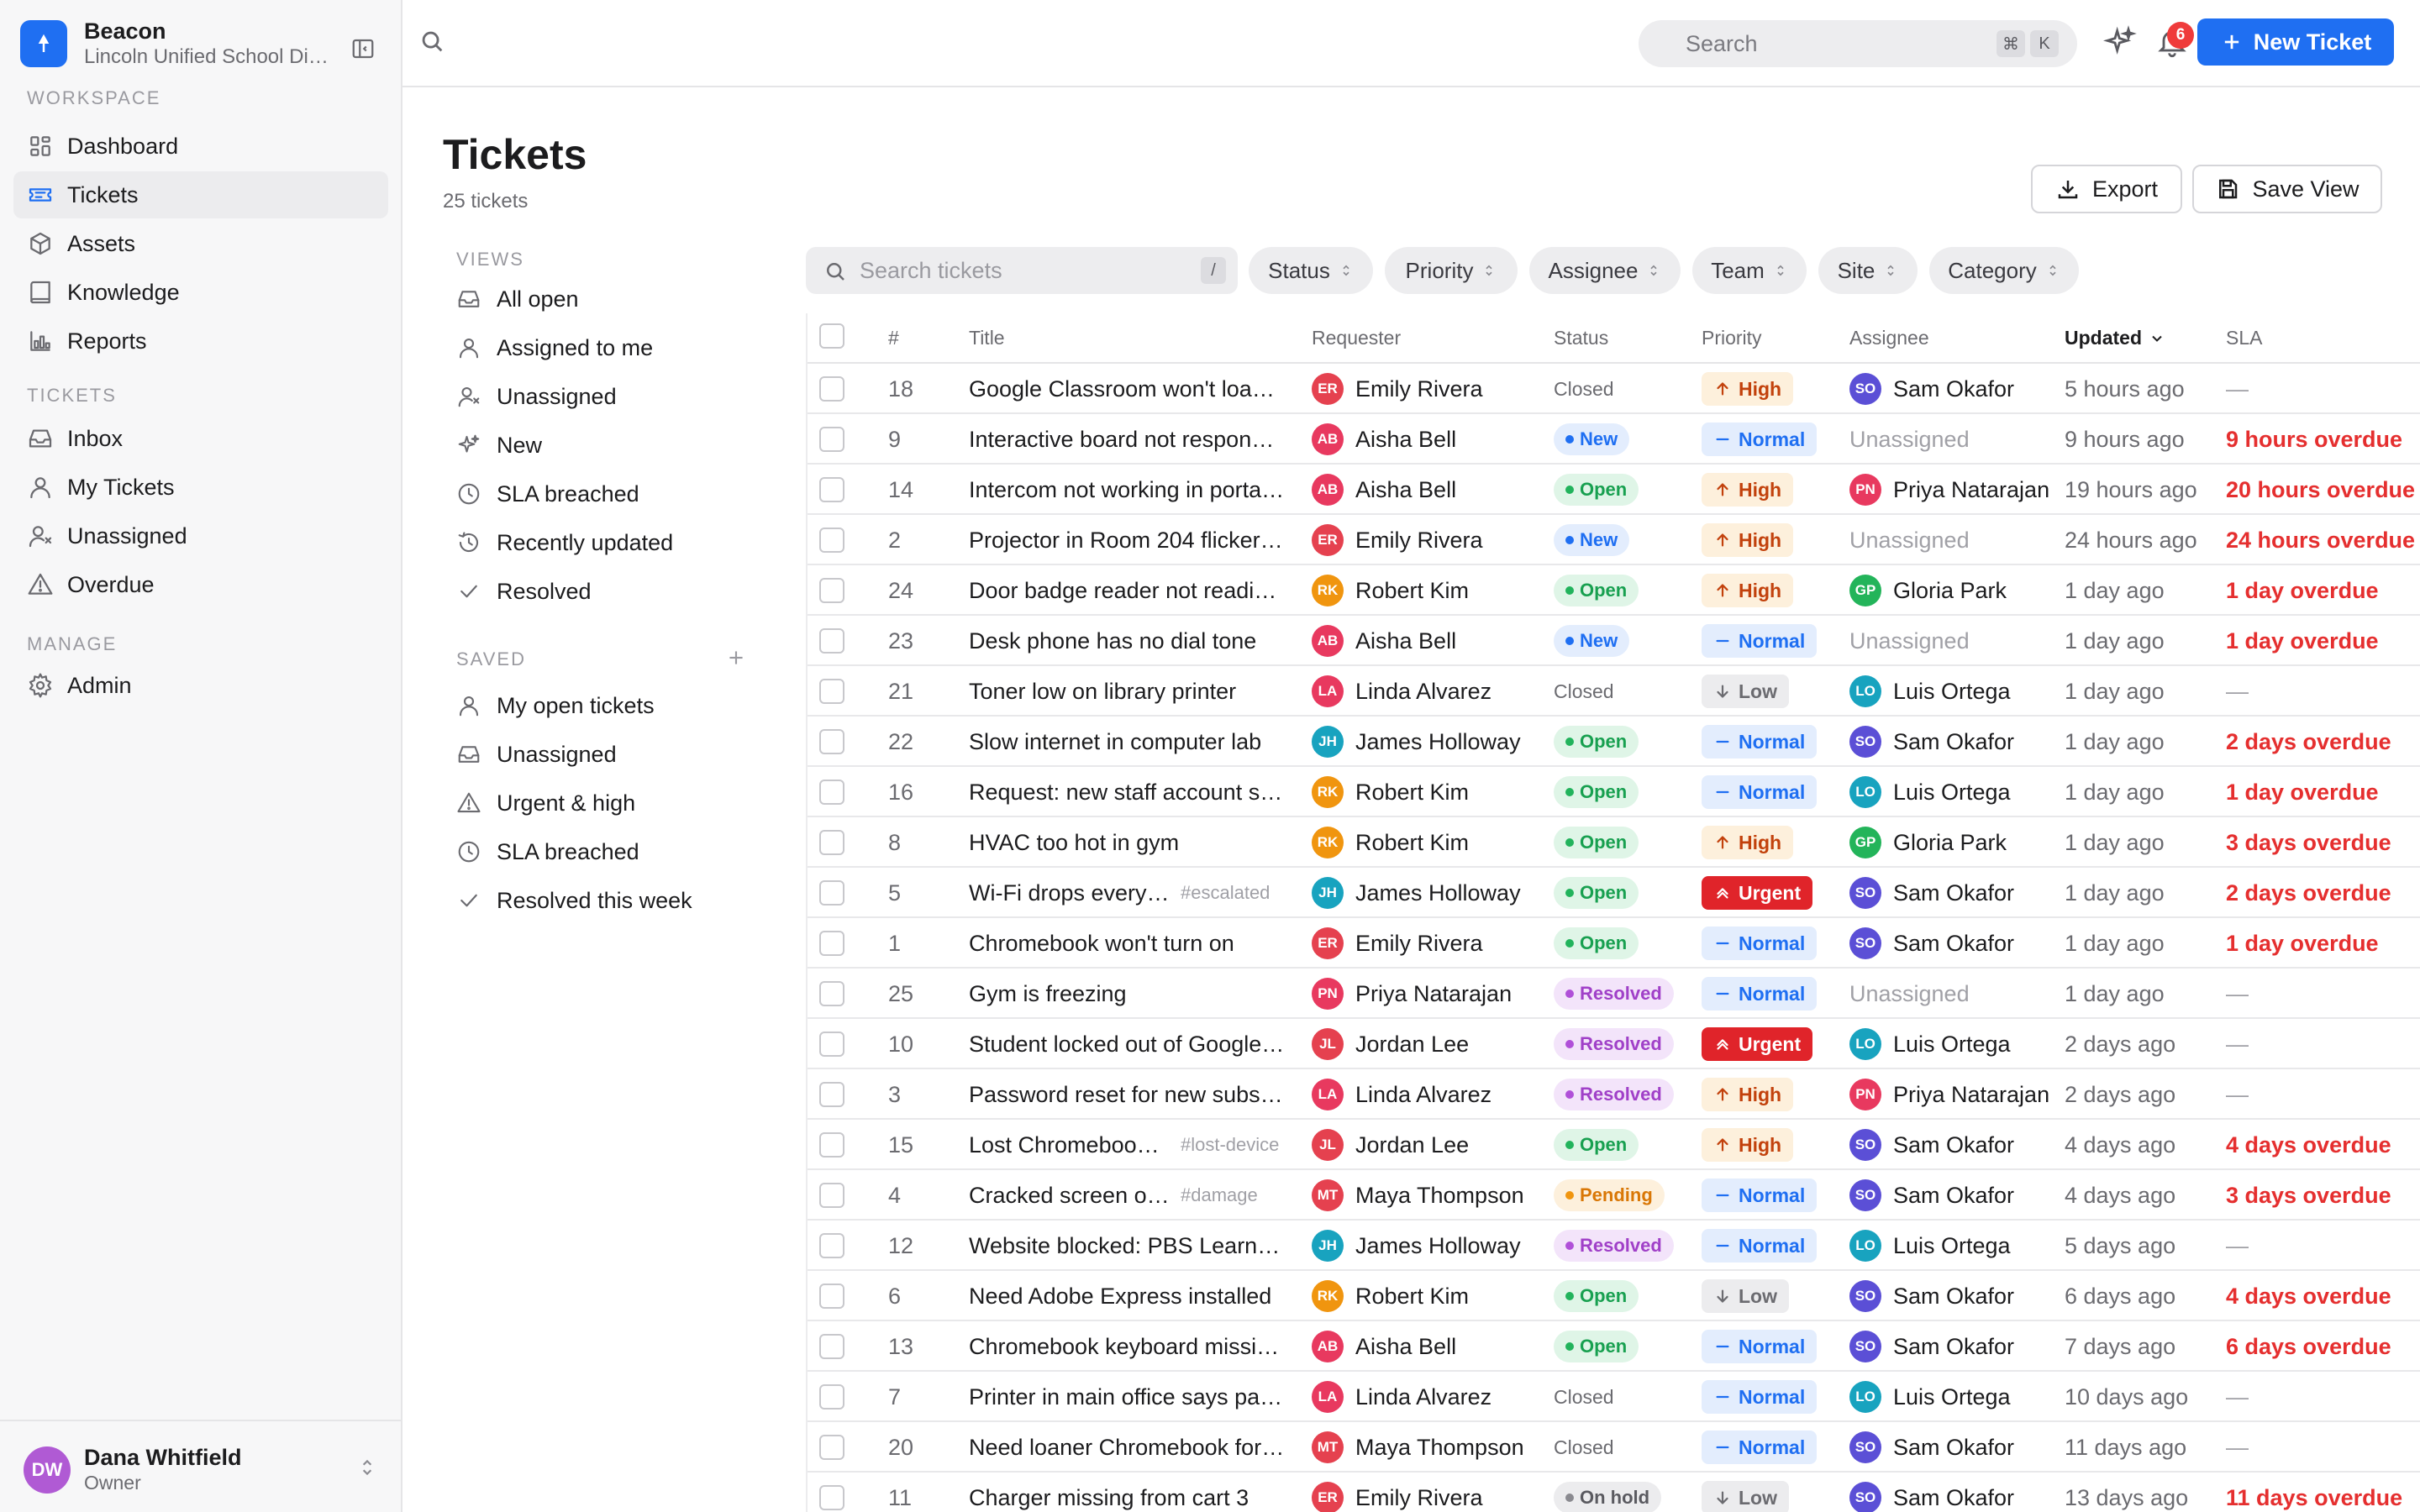  What do you see at coordinates (1356, 338) in the screenshot?
I see `column-requester: Requester` at bounding box center [1356, 338].